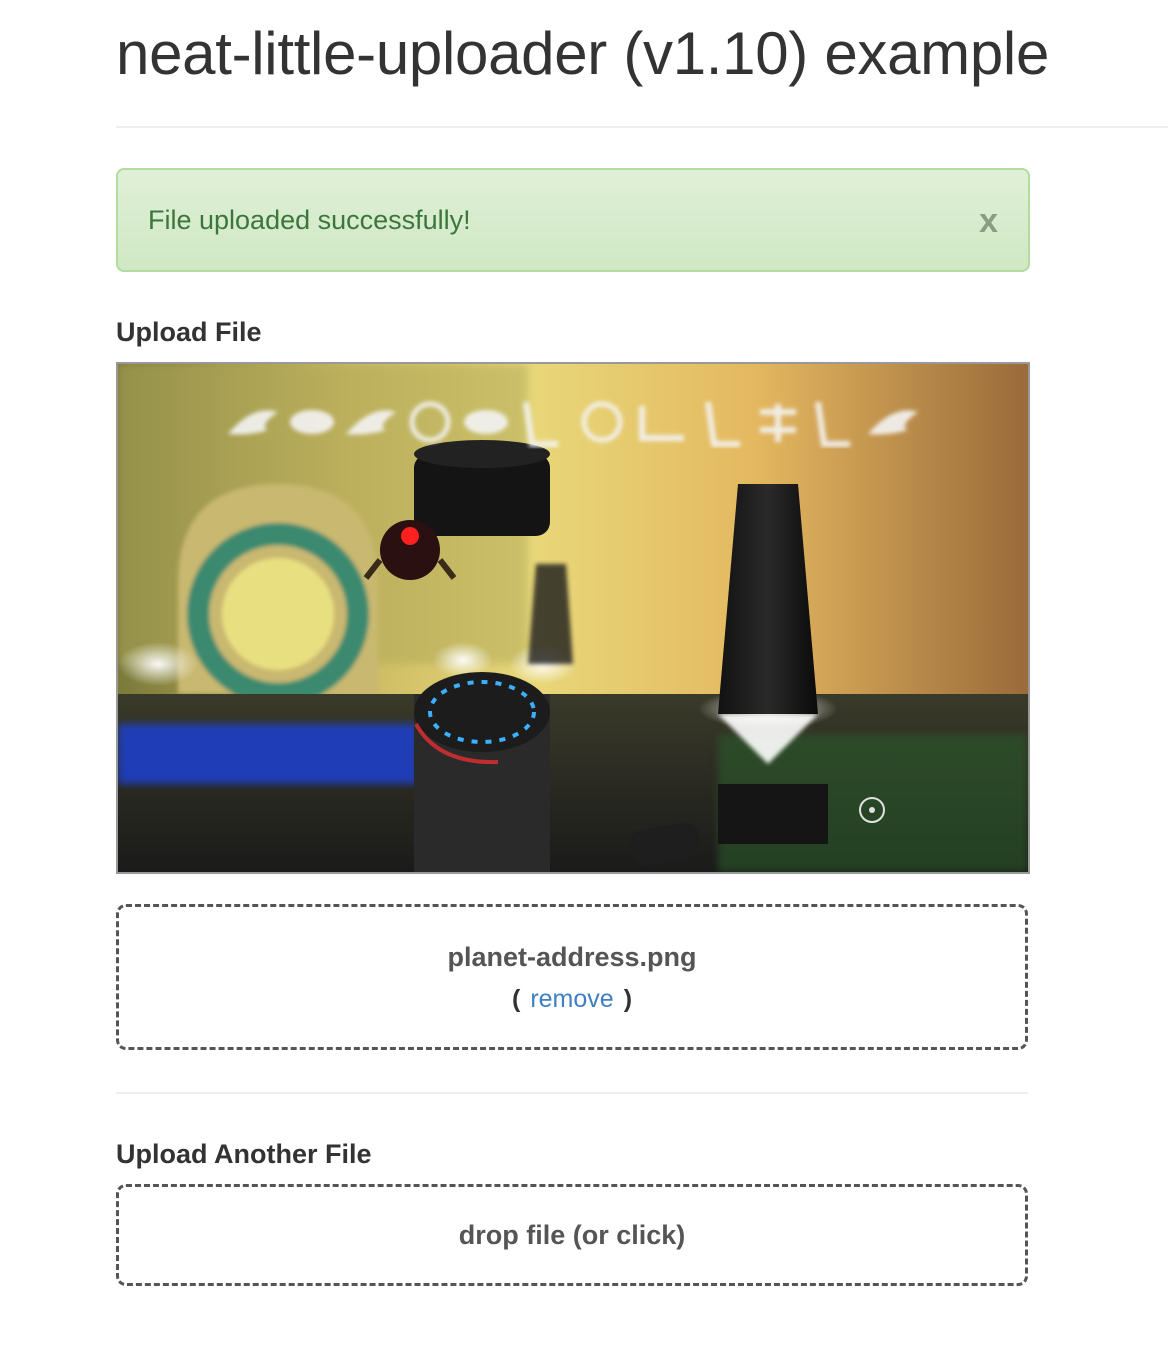 Image resolution: width=1168 pixels, height=1362 pixels. I want to click on drop-file-label: drop file (or click), so click(572, 1235).